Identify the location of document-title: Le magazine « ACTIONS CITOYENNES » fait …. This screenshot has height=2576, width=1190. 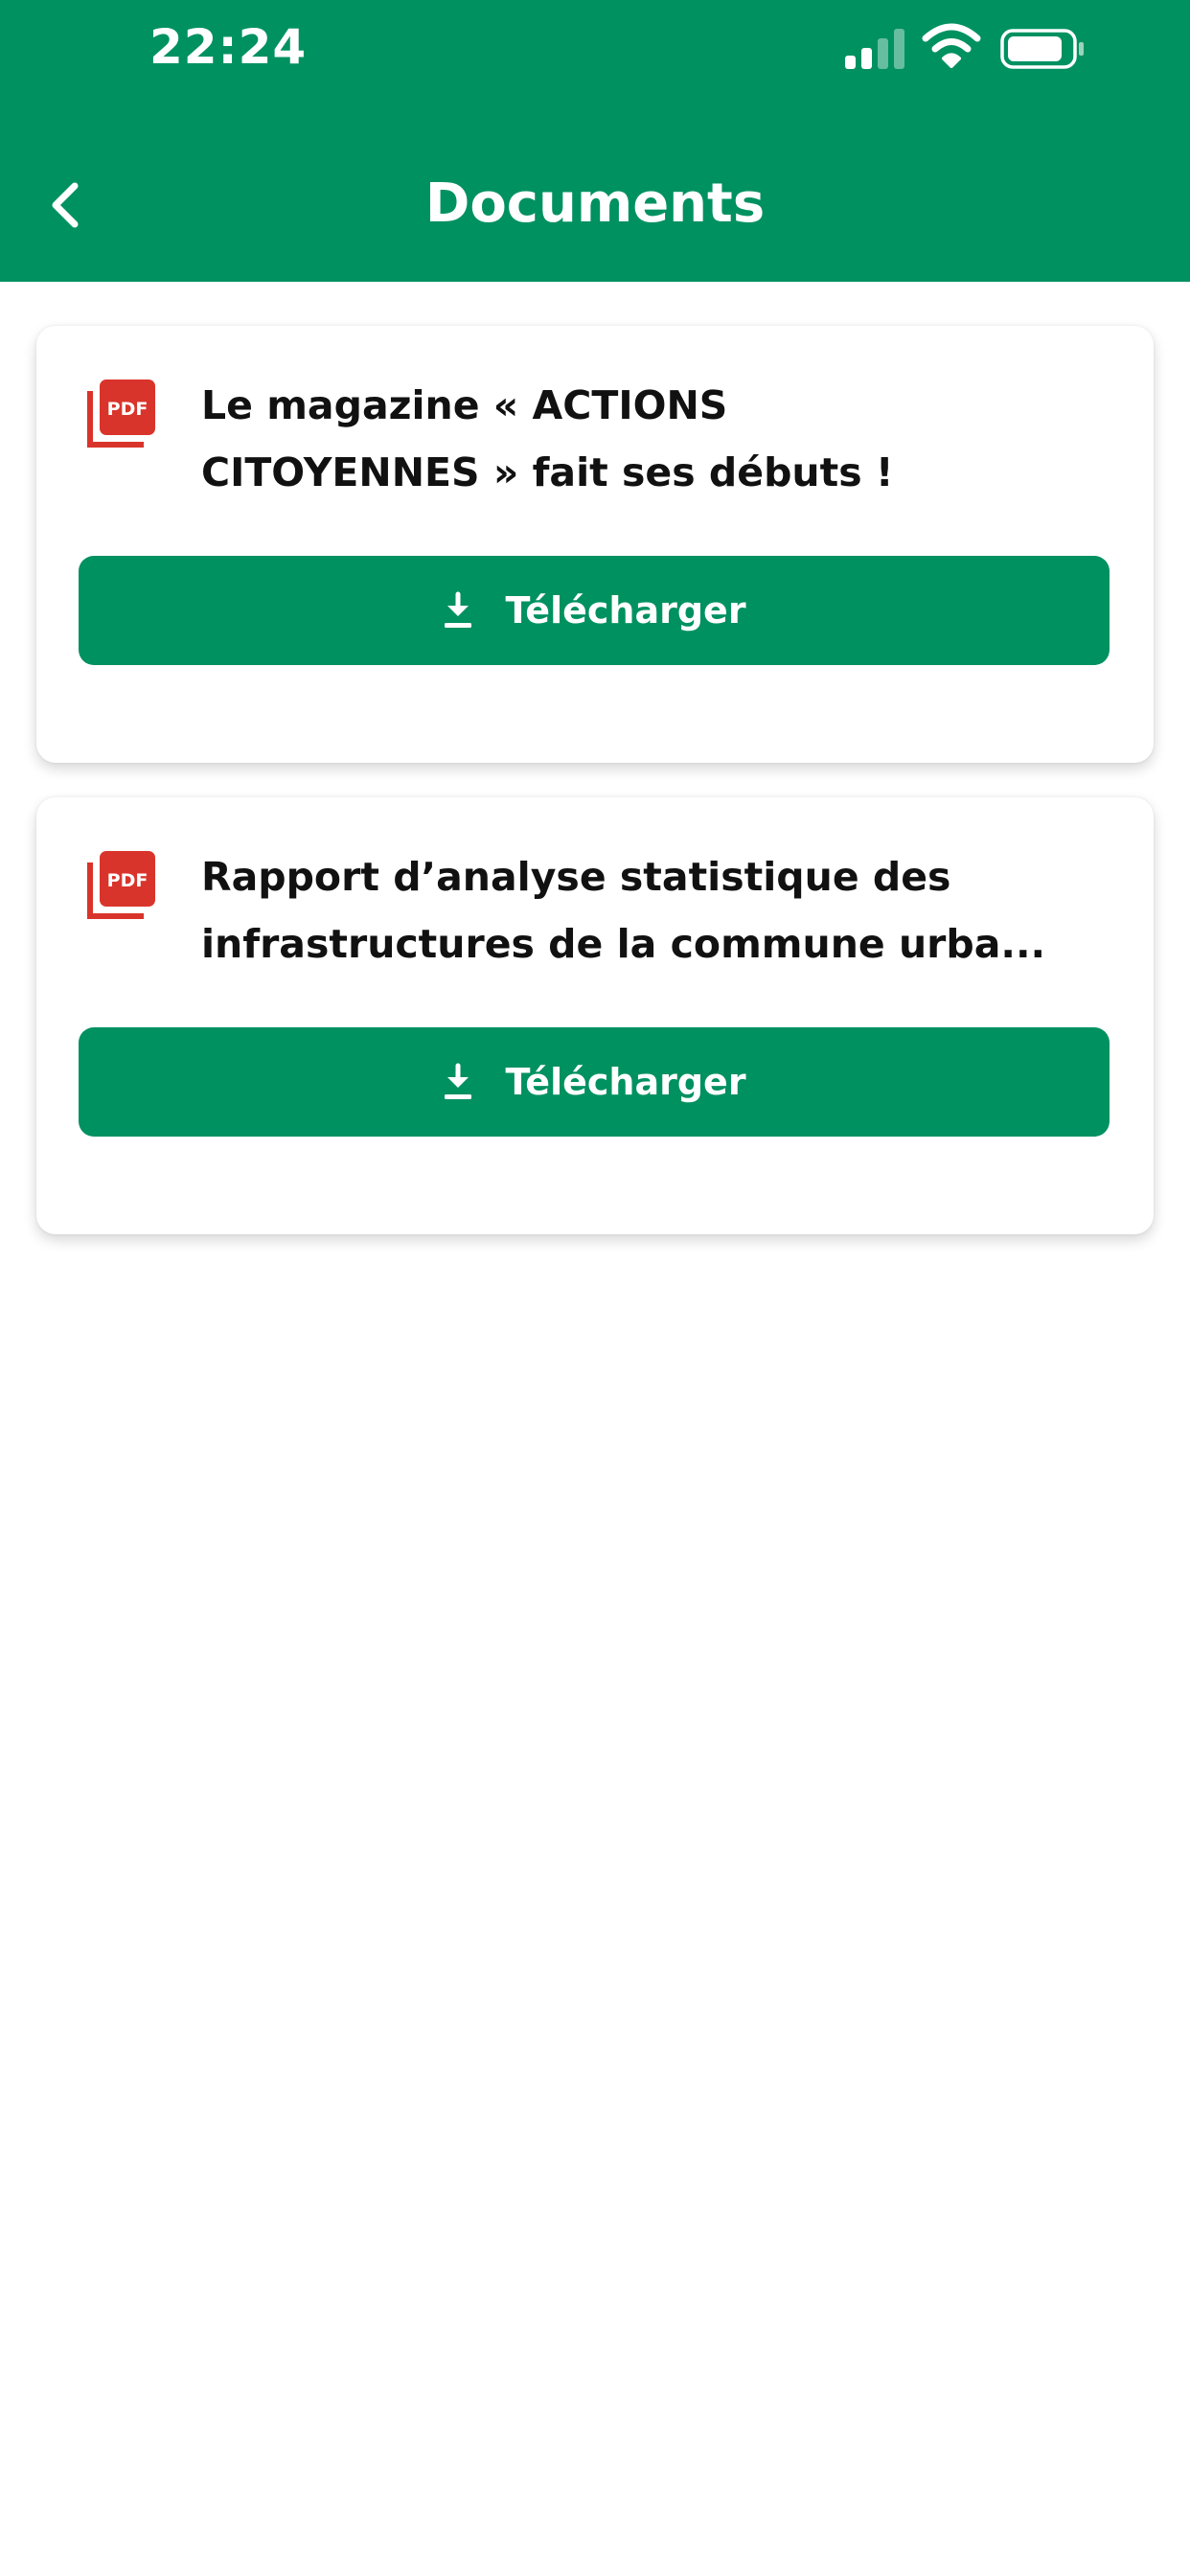
(547, 438).